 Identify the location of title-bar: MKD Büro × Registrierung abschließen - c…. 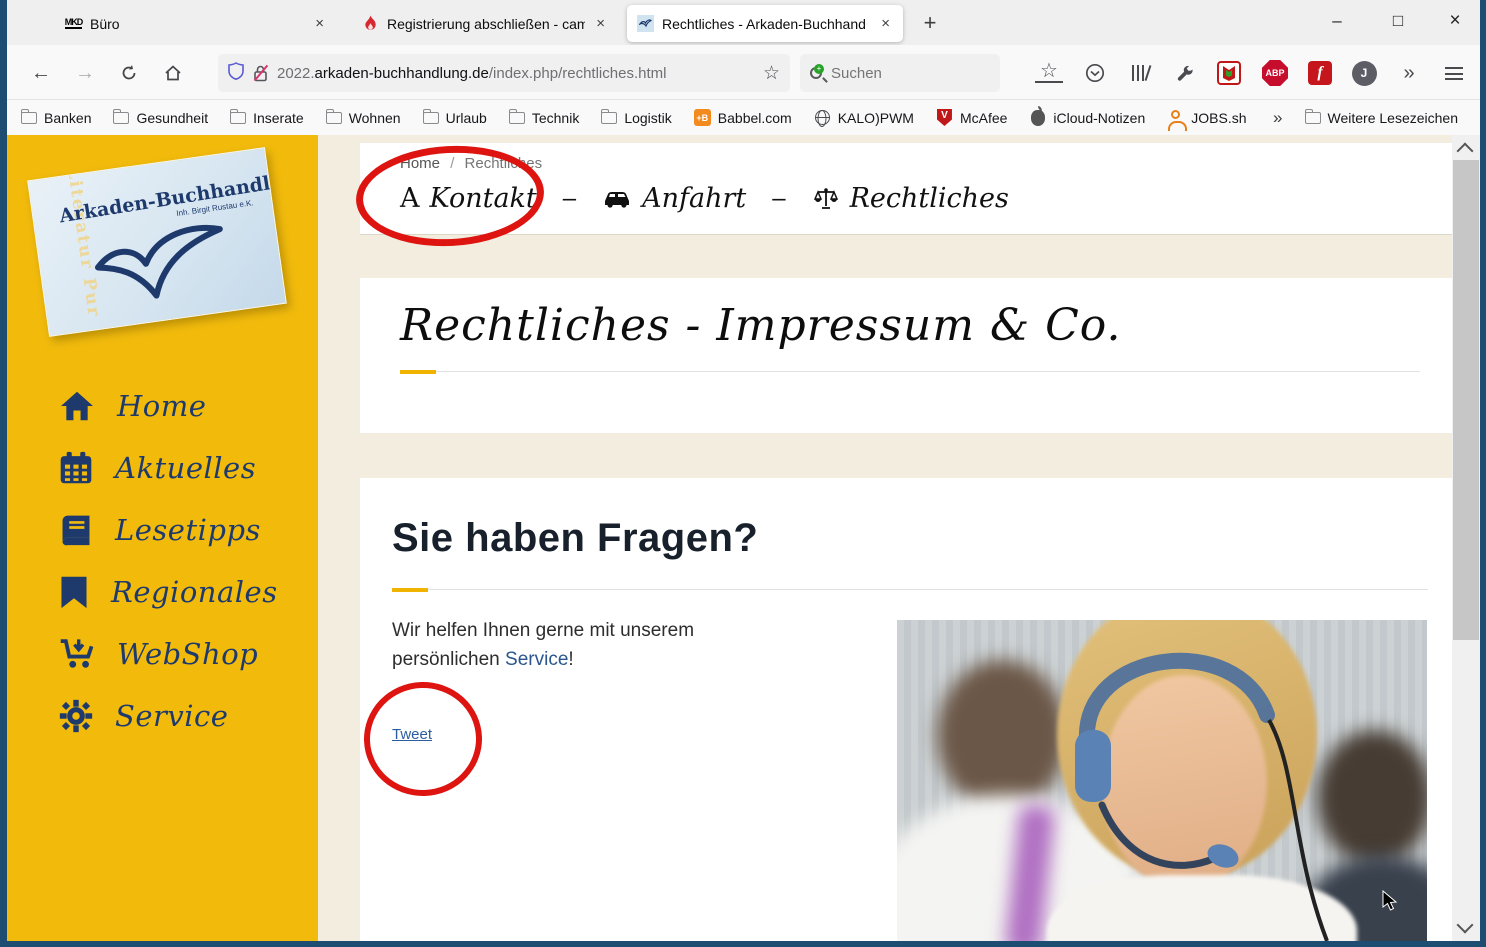
(743, 22).